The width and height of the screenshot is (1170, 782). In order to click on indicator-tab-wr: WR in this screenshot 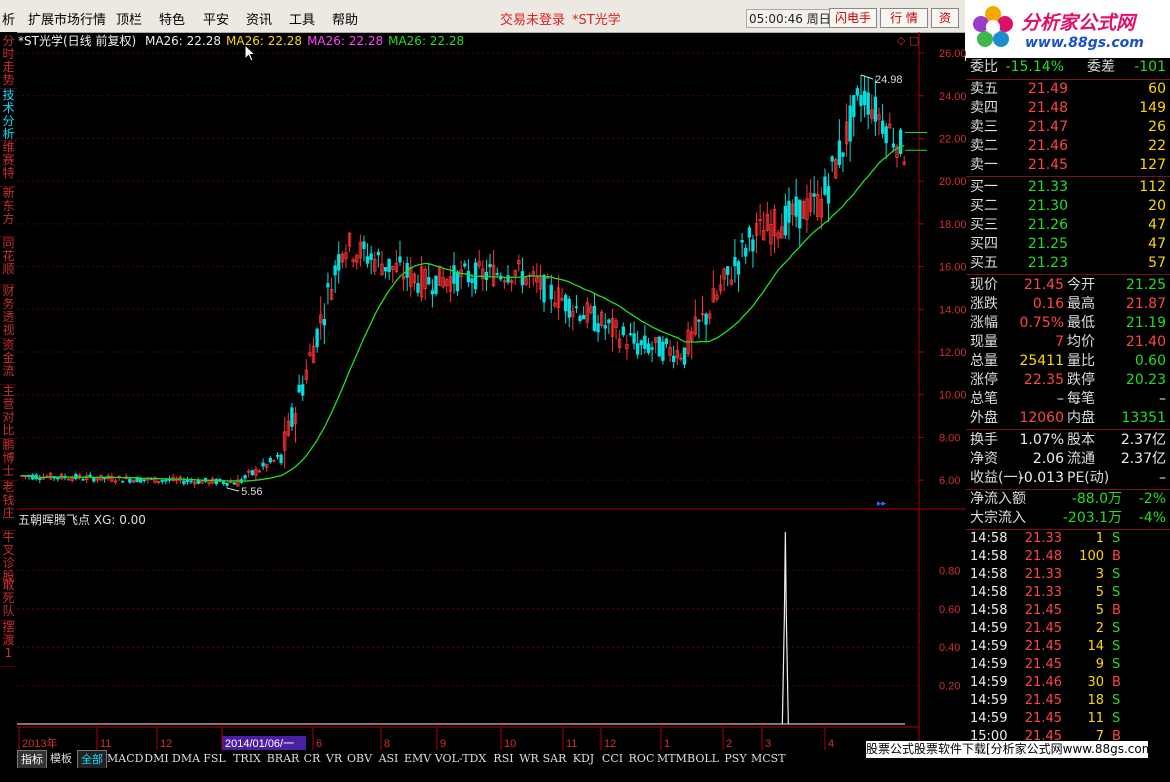, I will do `click(529, 759)`.